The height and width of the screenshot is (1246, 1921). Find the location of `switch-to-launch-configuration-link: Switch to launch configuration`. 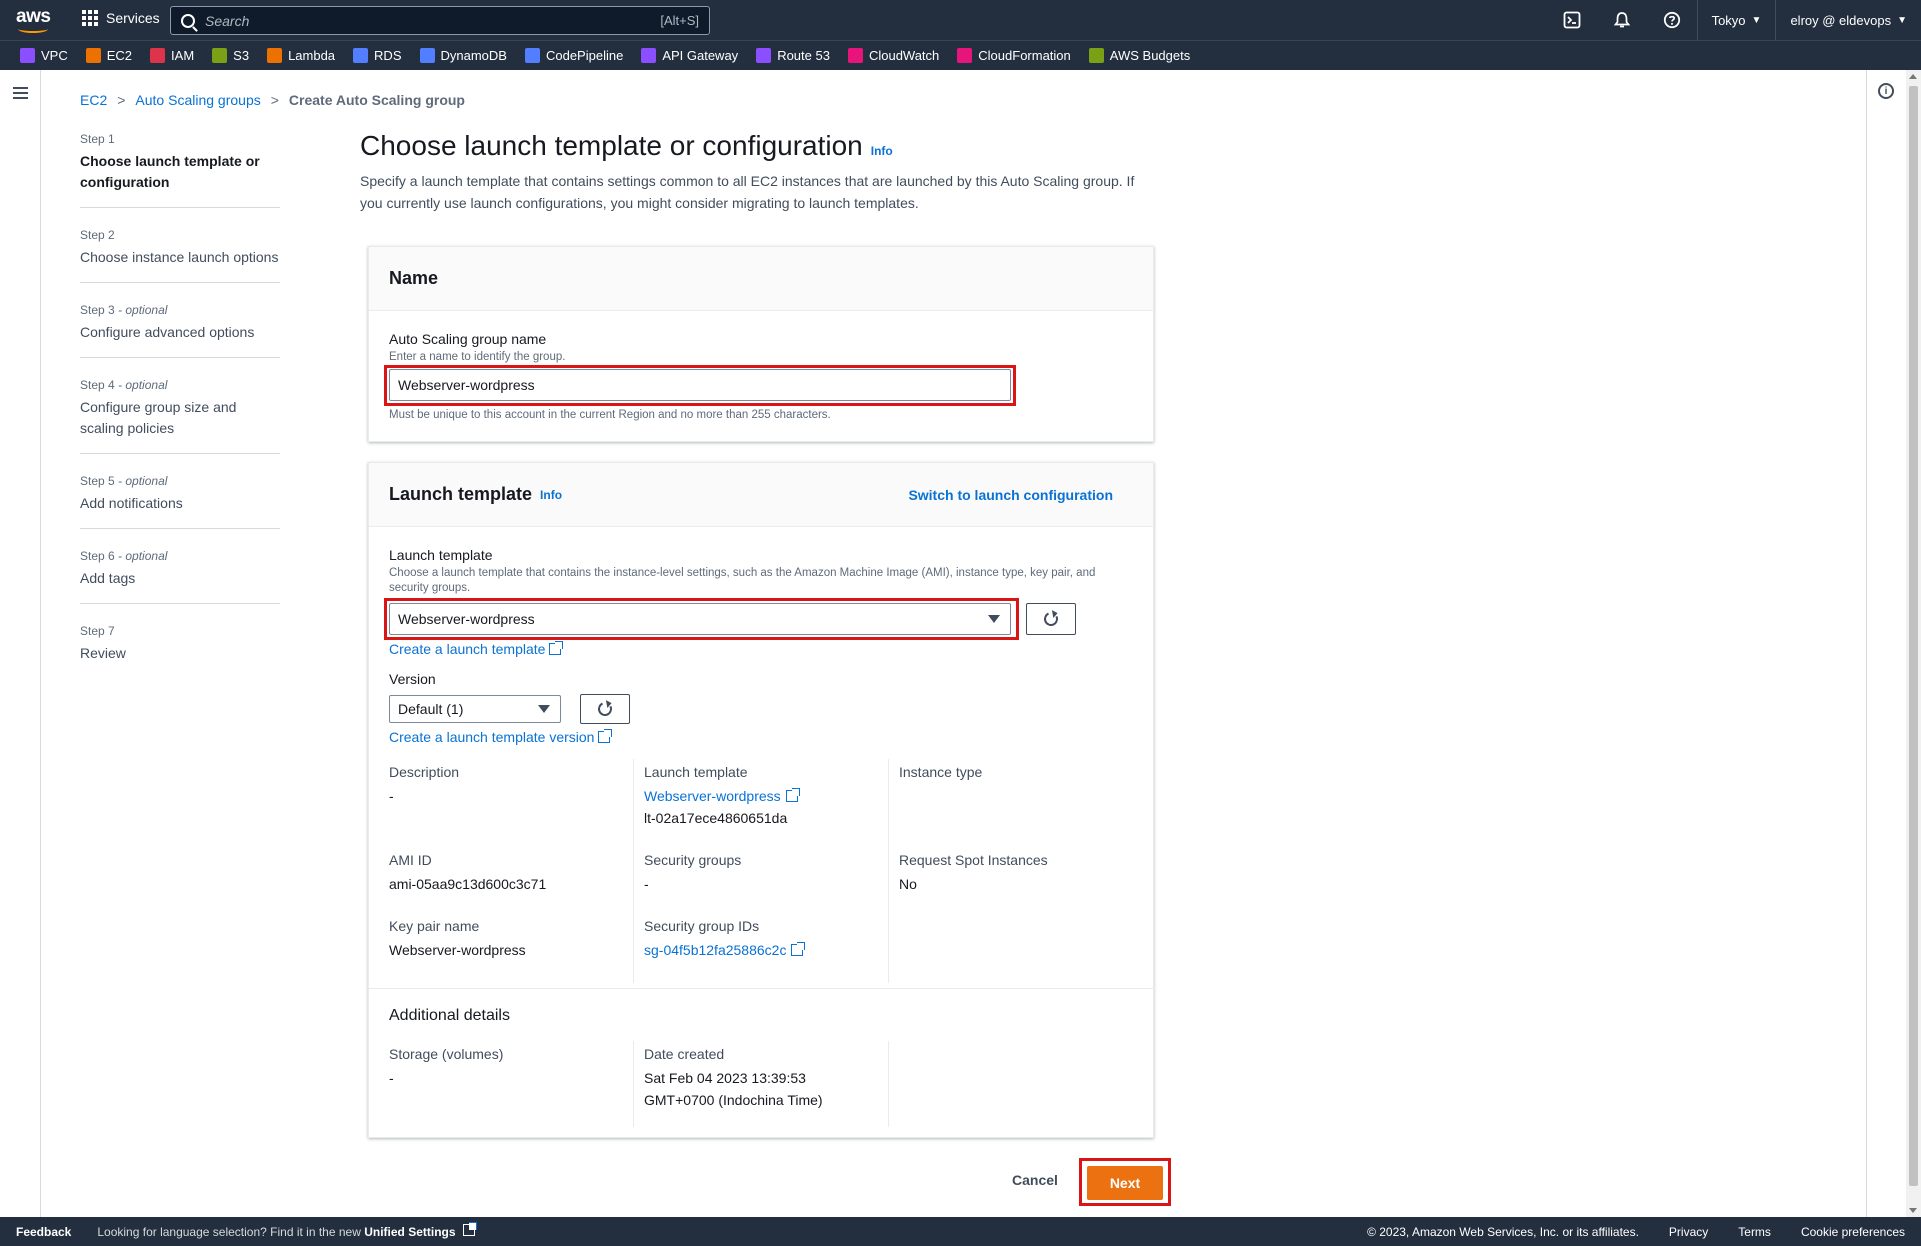

switch-to-launch-configuration-link: Switch to launch configuration is located at coordinates (1010, 495).